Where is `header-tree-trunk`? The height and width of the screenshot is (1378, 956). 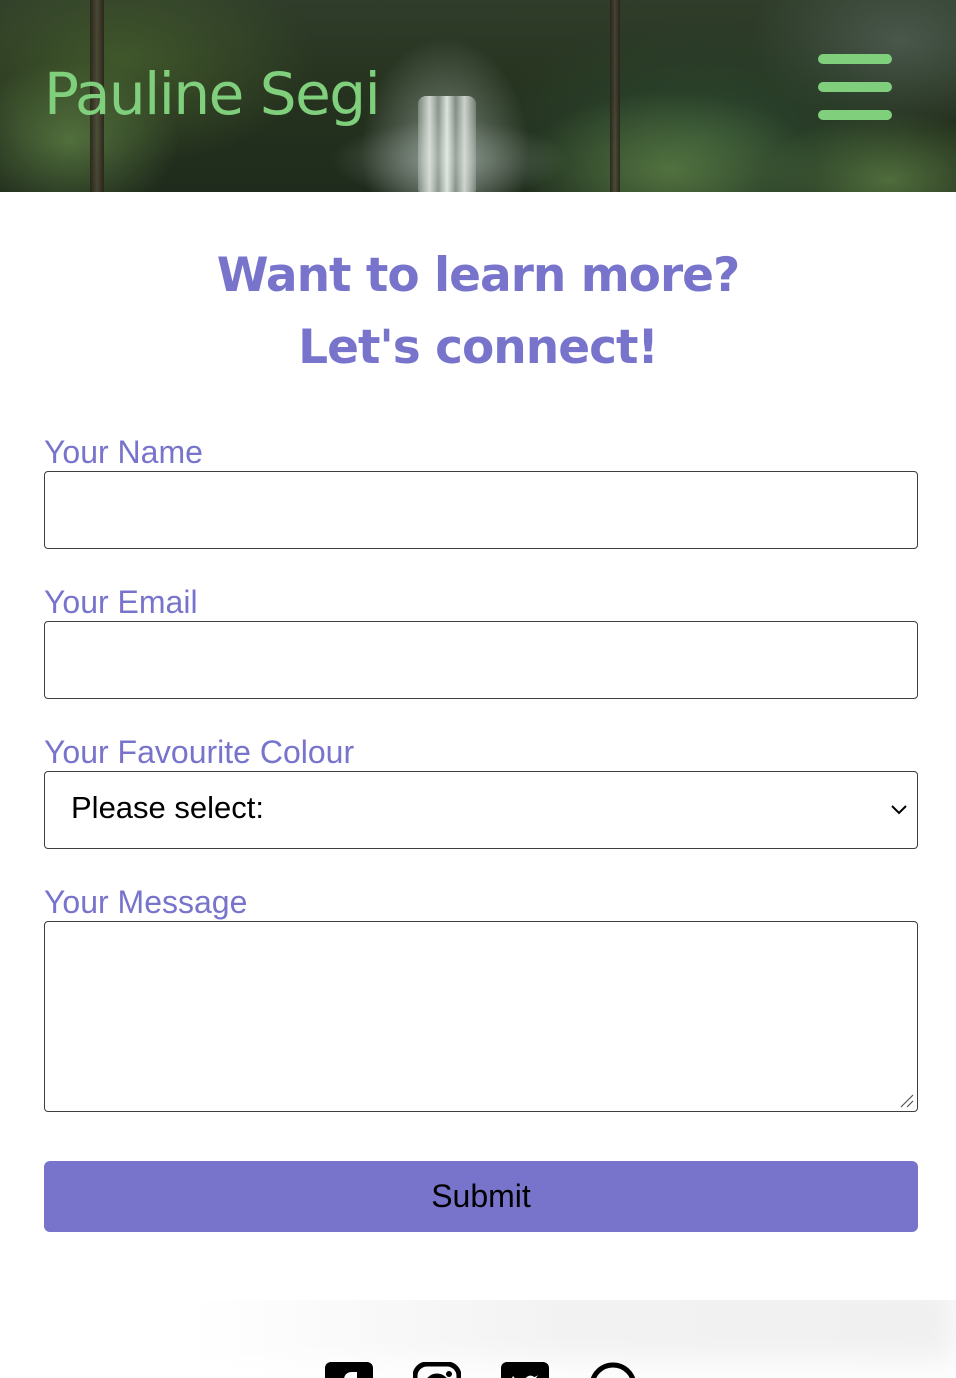
header-tree-trunk is located at coordinates (615, 96).